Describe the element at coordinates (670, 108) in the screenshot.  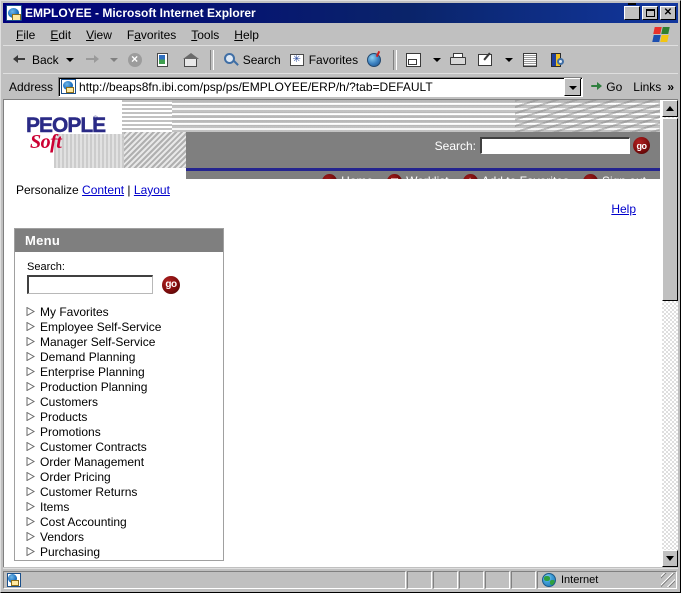
I see `scroll-up-button` at that location.